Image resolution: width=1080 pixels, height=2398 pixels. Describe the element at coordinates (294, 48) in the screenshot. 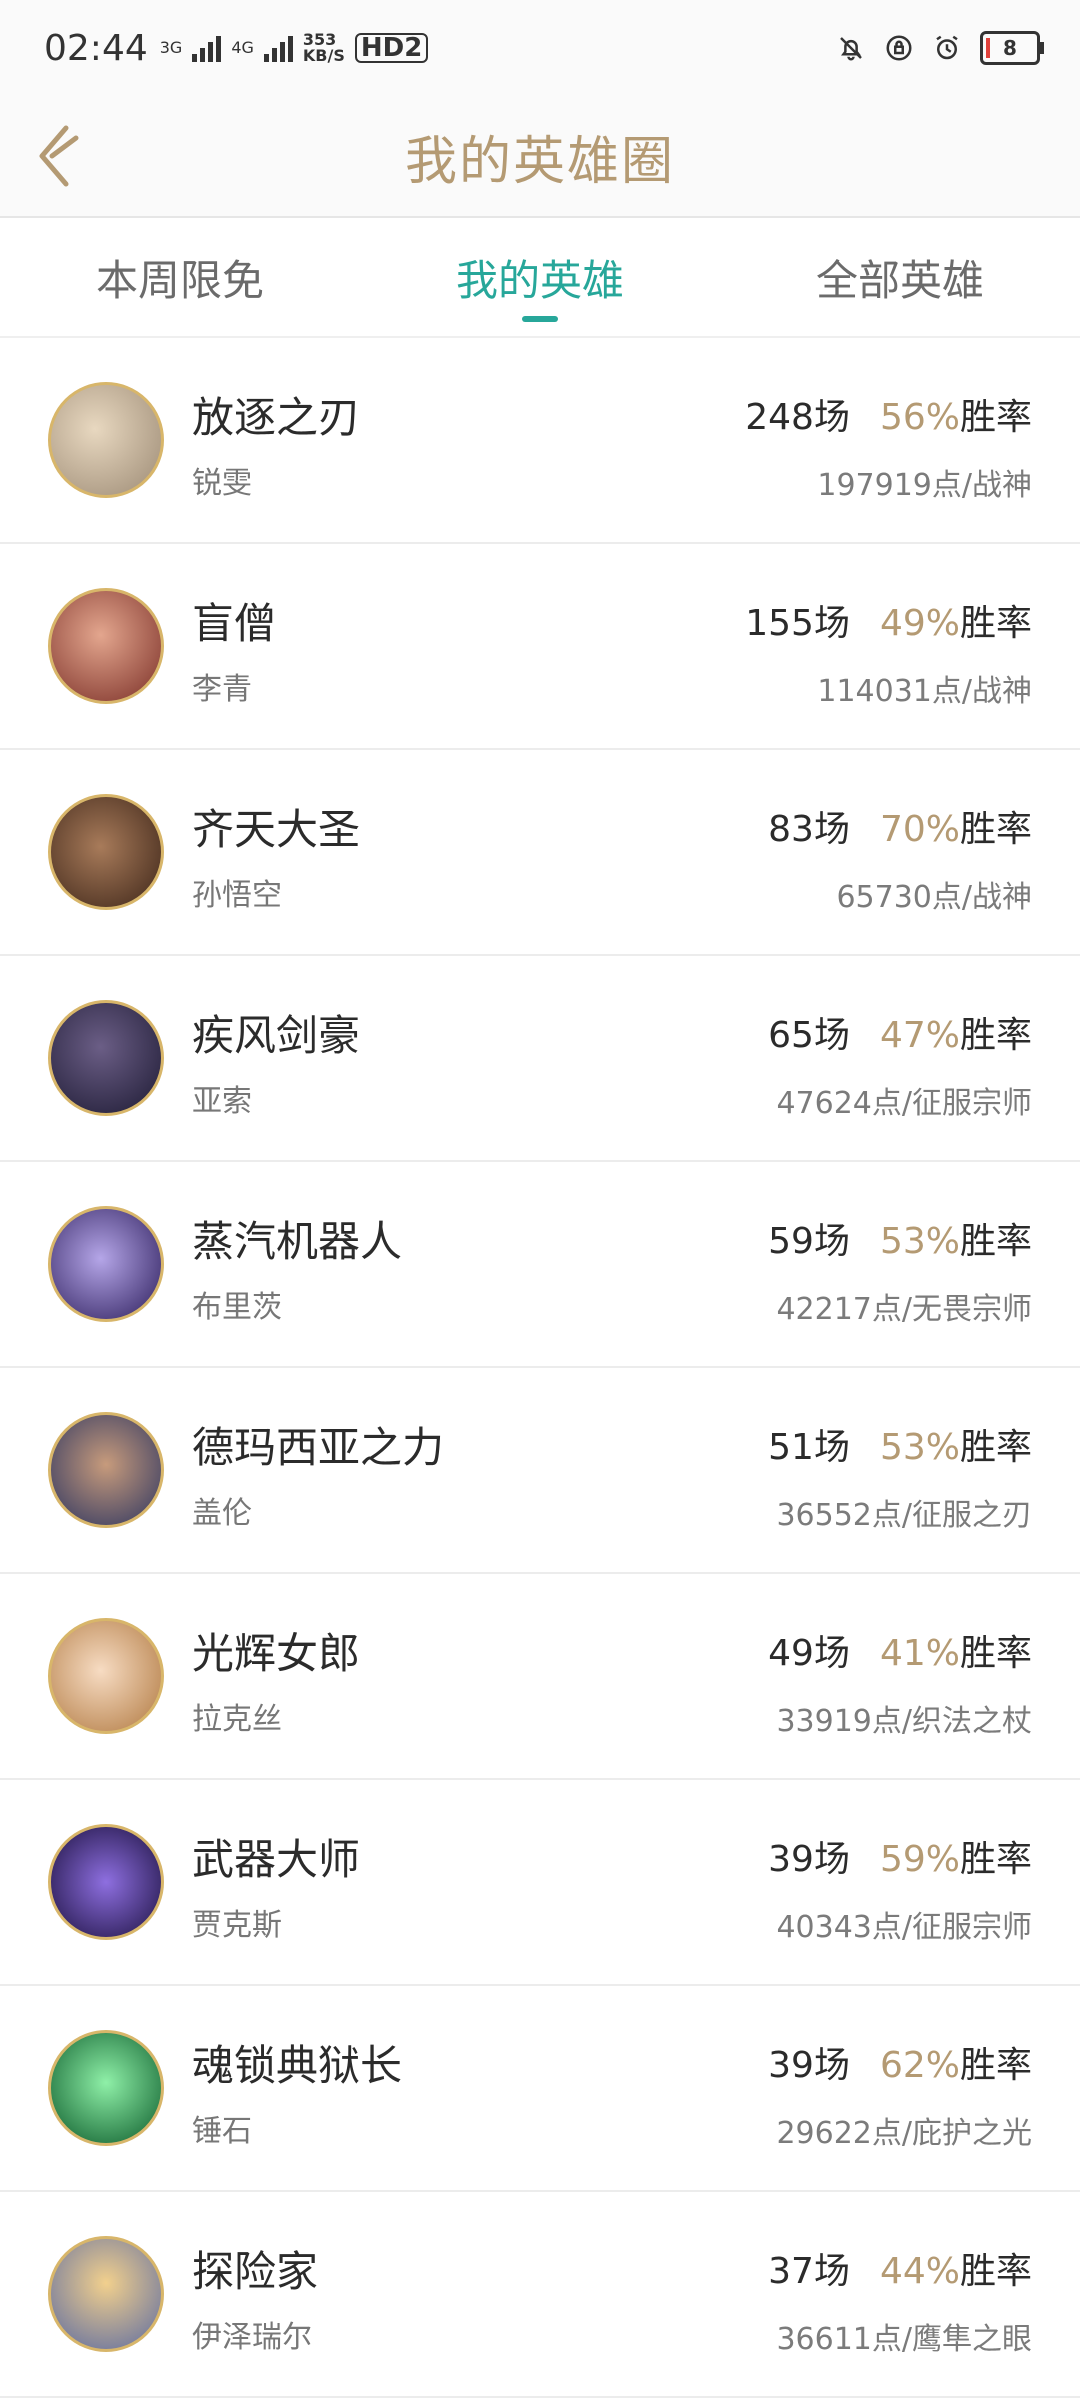

I see `network-indicators: 3G 4G 353 KB/S HD2` at that location.